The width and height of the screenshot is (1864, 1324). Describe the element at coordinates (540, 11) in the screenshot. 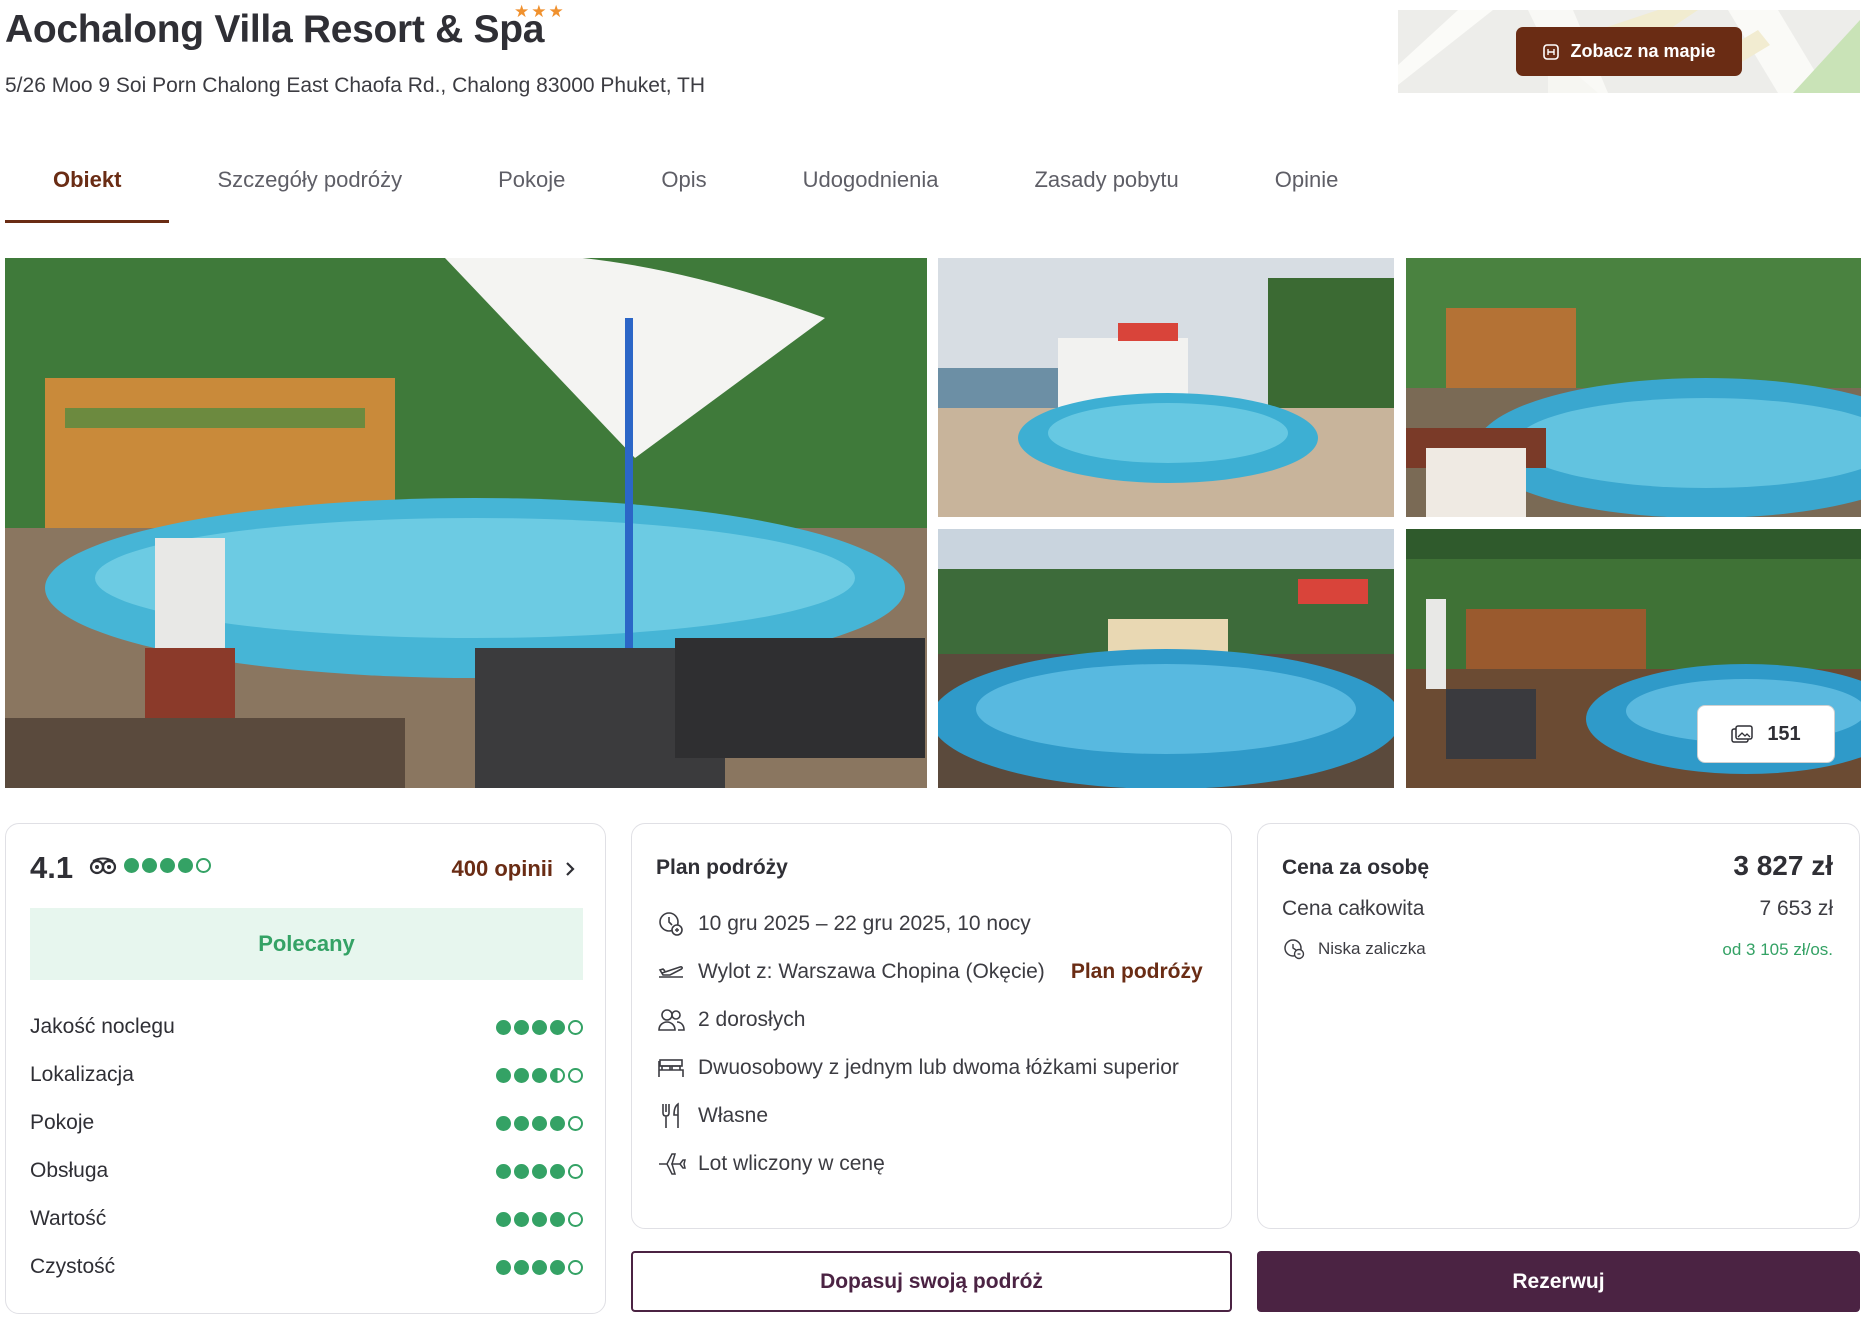

I see `hotel-stars: ★★★` at that location.